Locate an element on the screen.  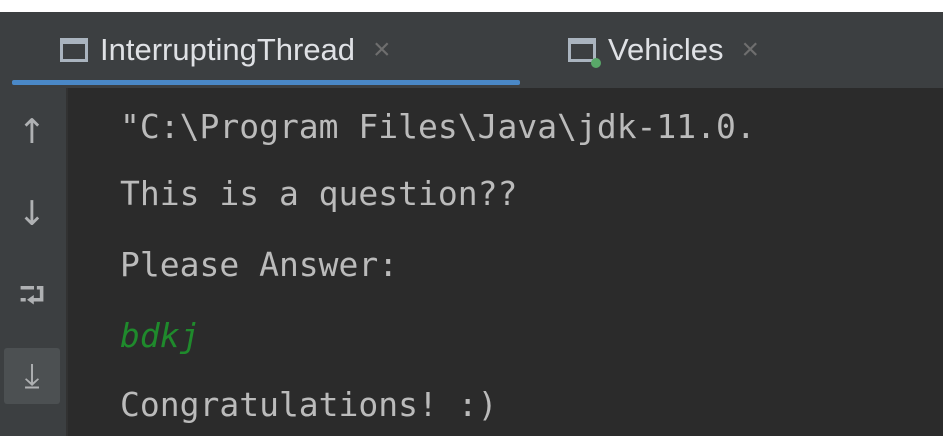
window-icon is located at coordinates (74, 50).